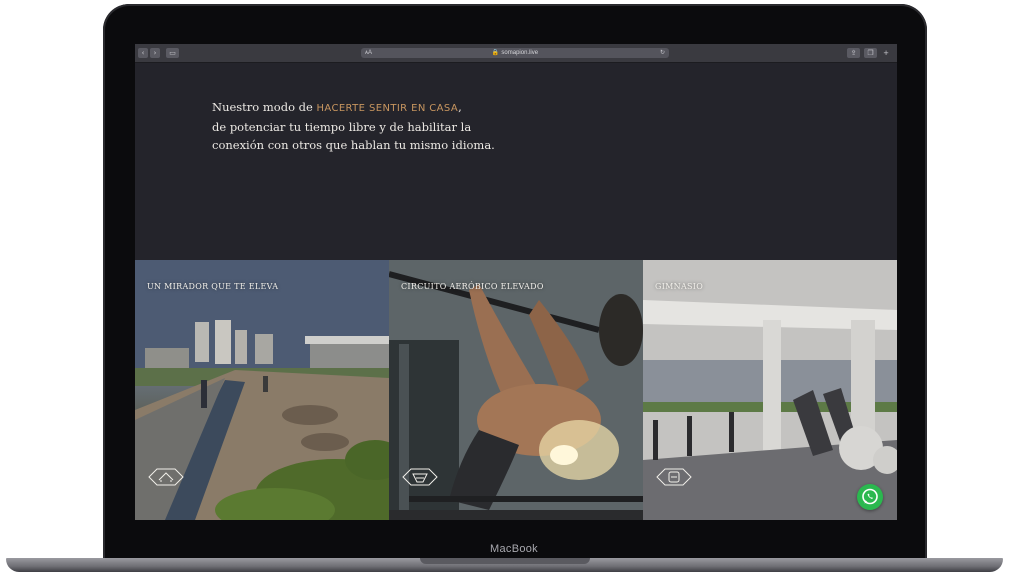 The width and height of the screenshot is (1009, 584). Describe the element at coordinates (495, 53) in the screenshot. I see `lock-icon: 🔒` at that location.